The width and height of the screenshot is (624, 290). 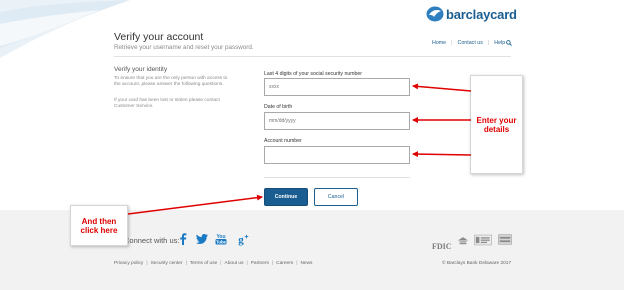 I want to click on account-number-label: Account number, so click(x=283, y=141).